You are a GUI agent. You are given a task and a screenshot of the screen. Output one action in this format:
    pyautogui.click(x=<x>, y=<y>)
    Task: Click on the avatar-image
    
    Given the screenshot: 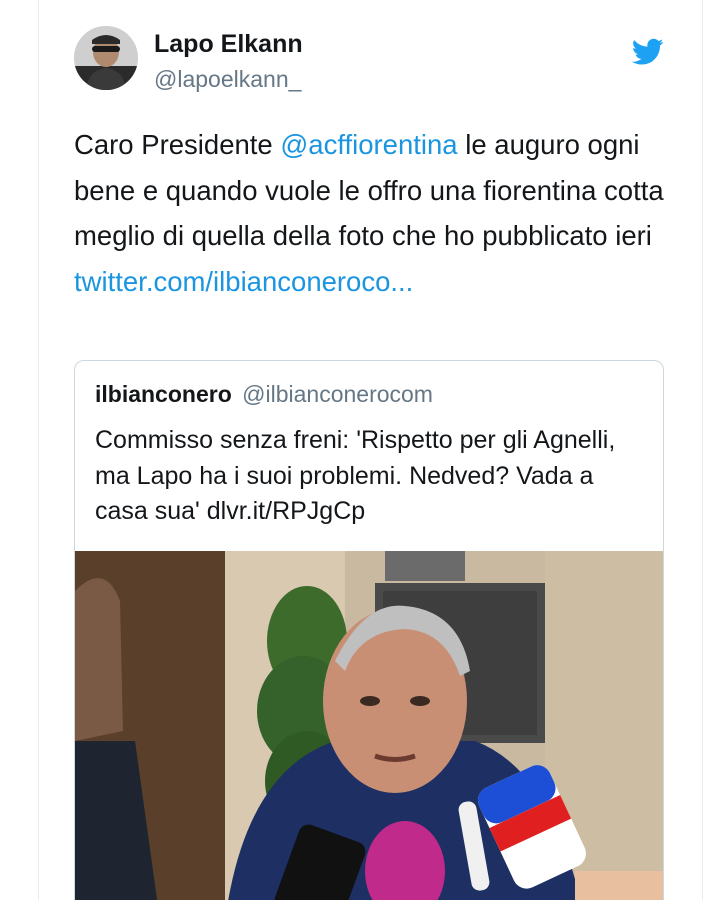 What is the action you would take?
    pyautogui.click(x=106, y=58)
    